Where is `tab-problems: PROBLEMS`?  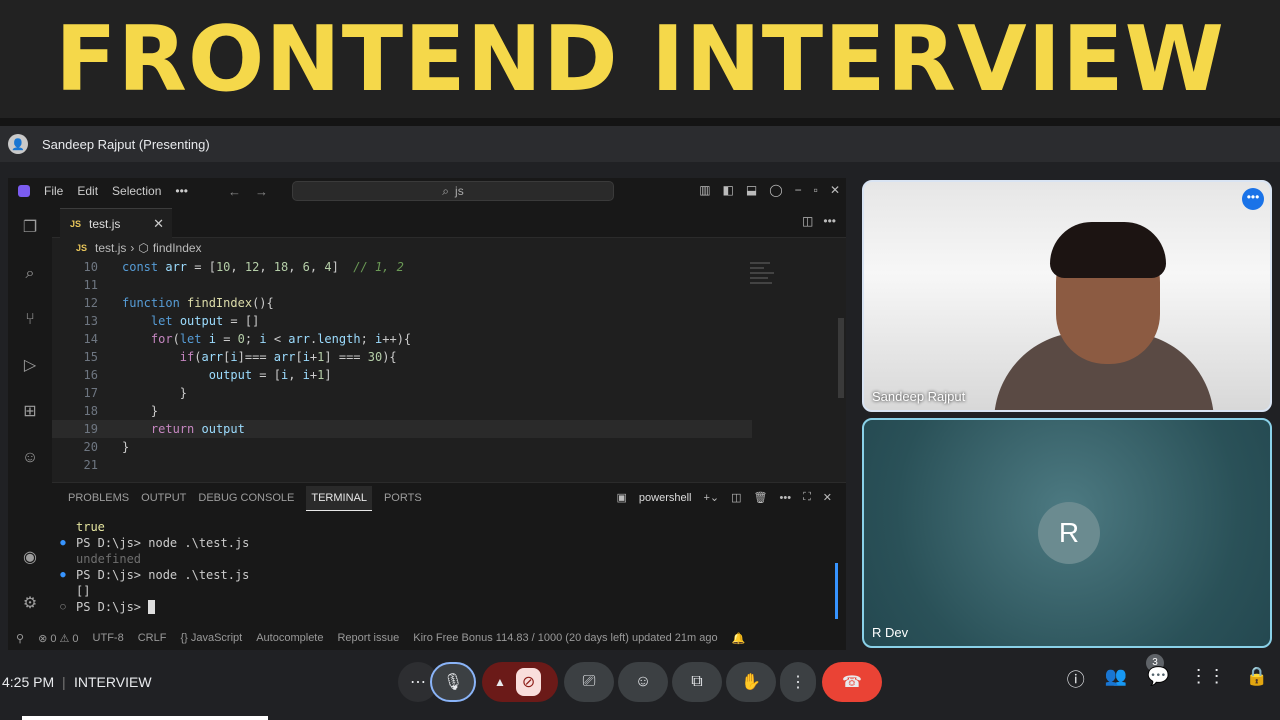
tab-problems: PROBLEMS is located at coordinates (98, 498).